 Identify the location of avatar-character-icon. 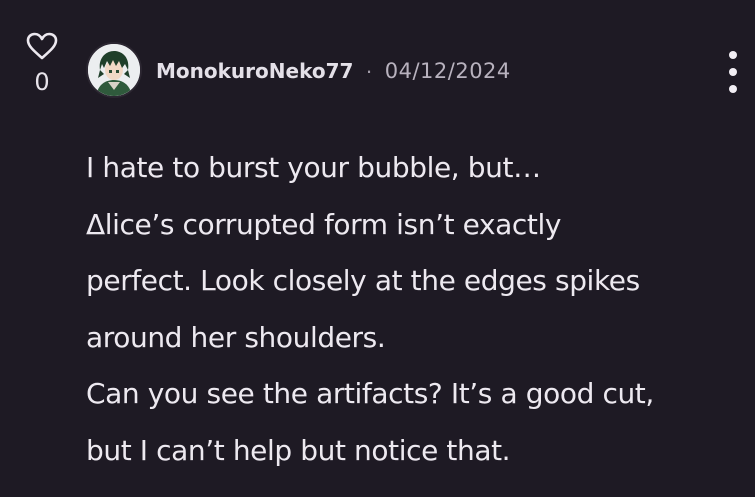
(114, 70).